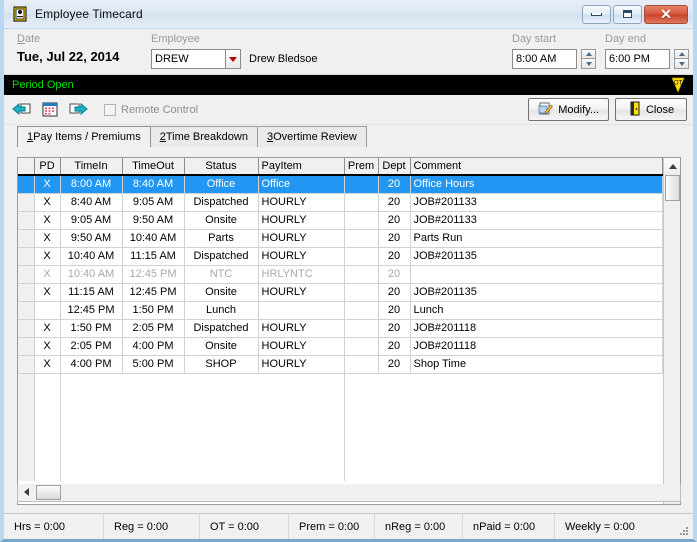 This screenshot has height=542, width=697. I want to click on day-start-spinner, so click(588, 59).